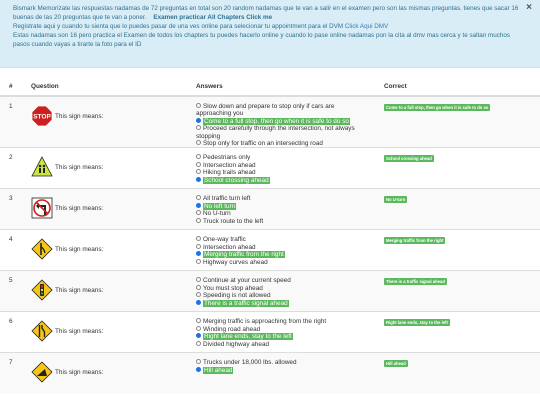 The image size is (540, 405). Describe the element at coordinates (104, 87) in the screenshot. I see `header-question: Question` at that location.